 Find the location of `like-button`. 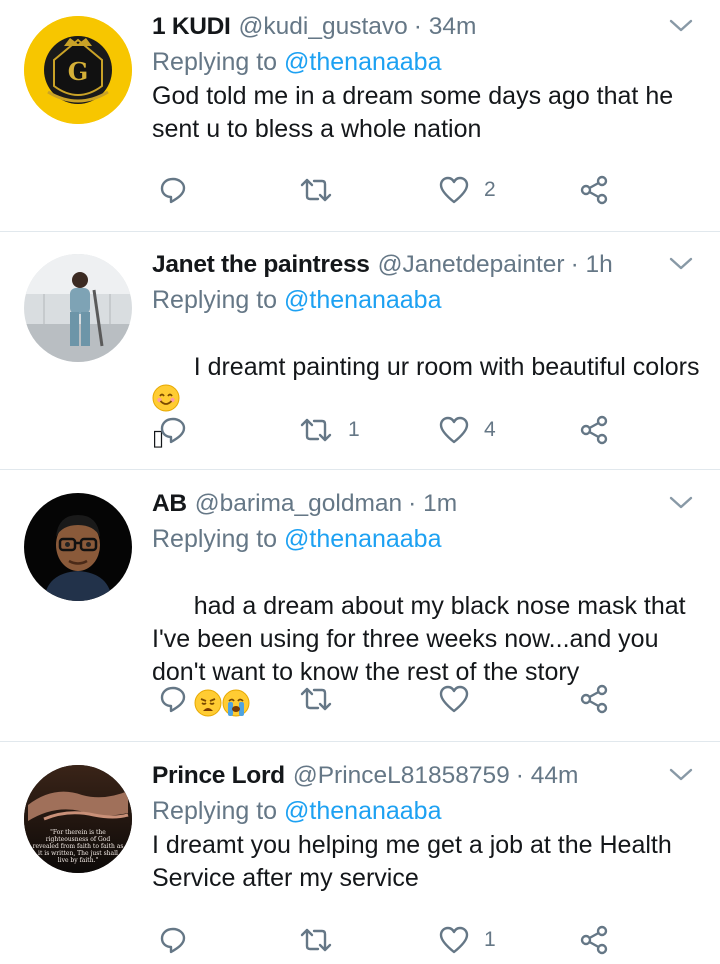

like-button is located at coordinates (461, 699).